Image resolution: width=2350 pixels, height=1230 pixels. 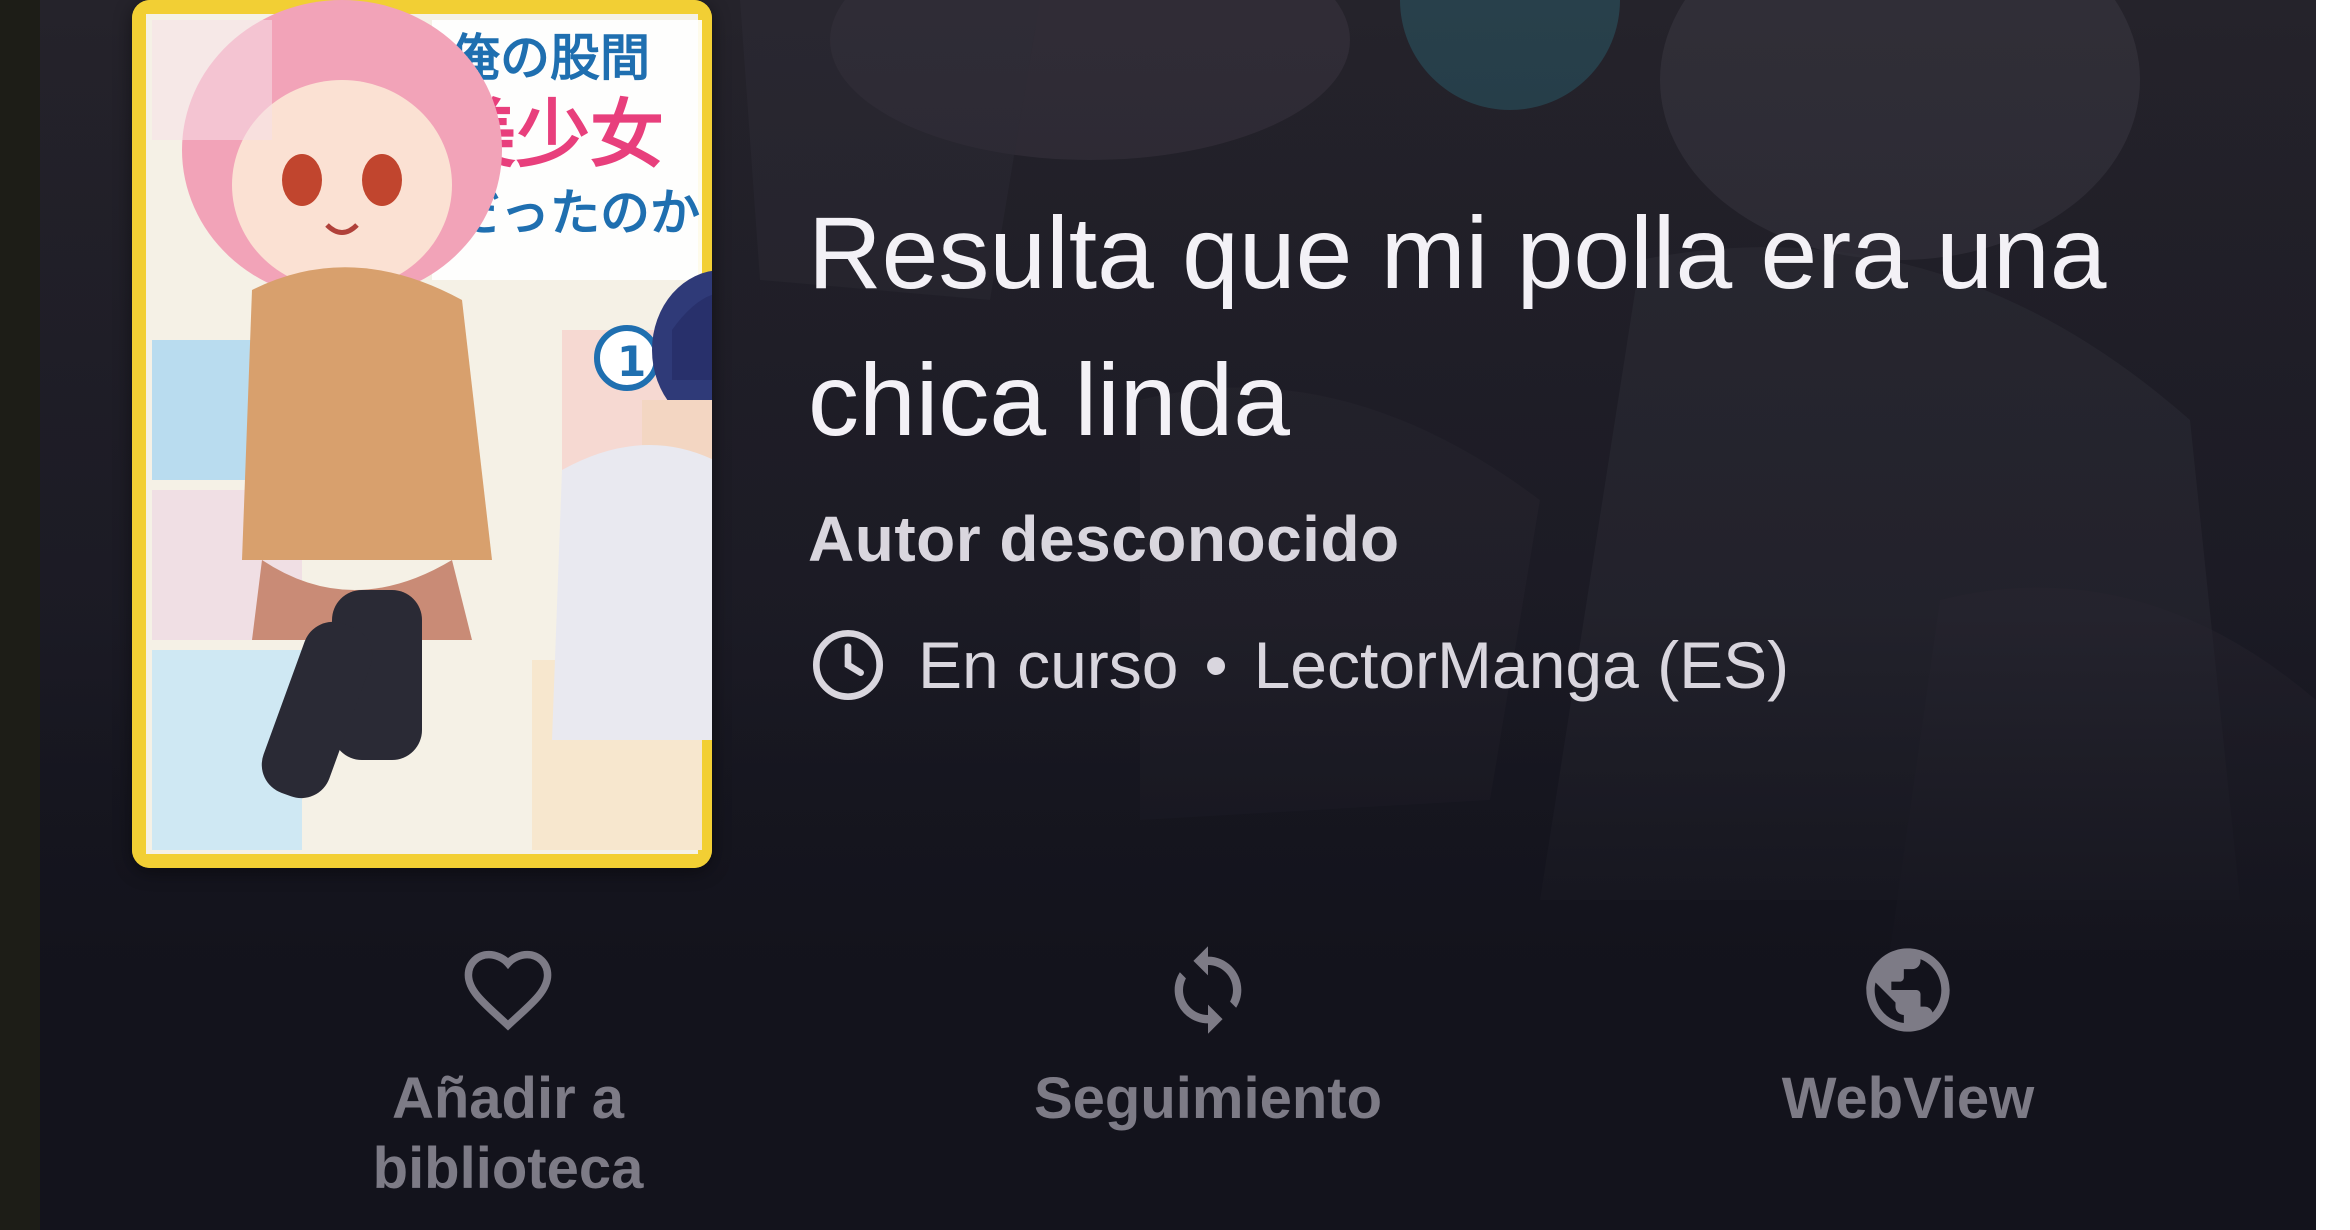 What do you see at coordinates (1048, 665) in the screenshot?
I see `publication-status: En curso` at bounding box center [1048, 665].